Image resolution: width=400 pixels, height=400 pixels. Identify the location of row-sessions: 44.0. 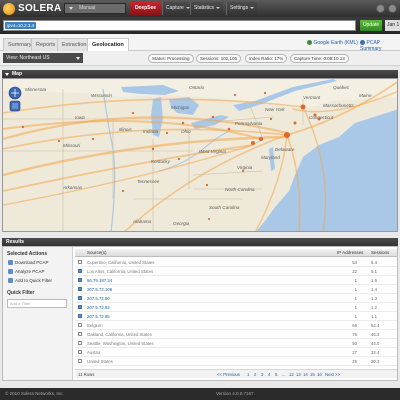
(375, 343).